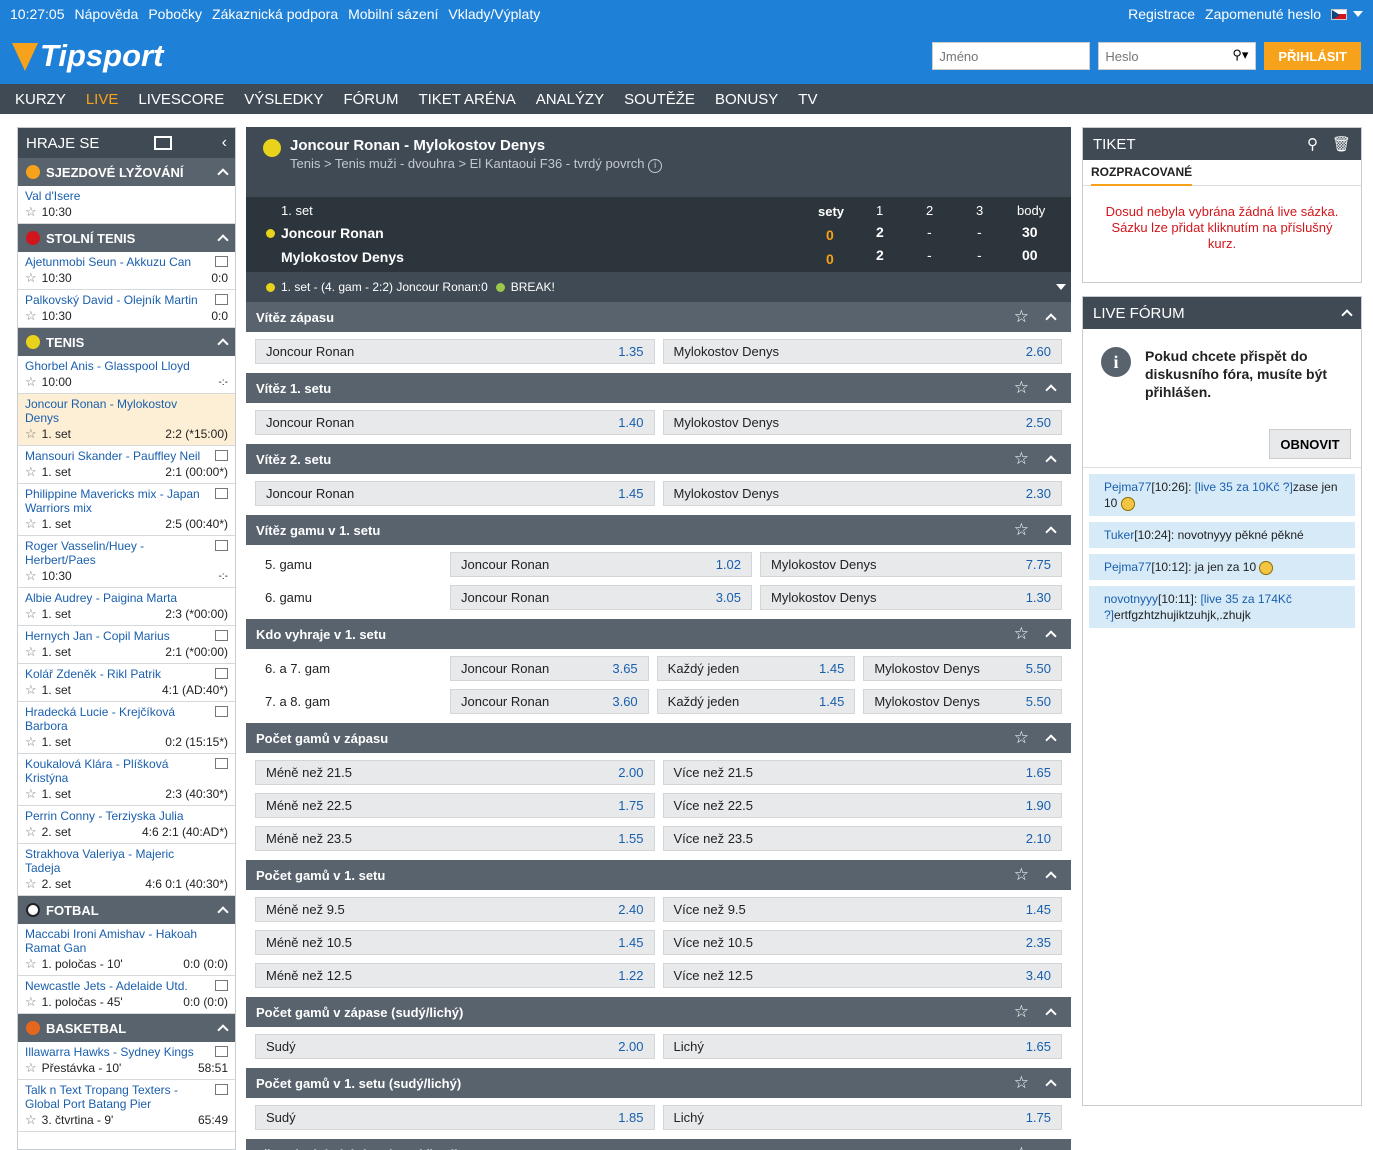 This screenshot has height=1150, width=1373. What do you see at coordinates (102, 99) in the screenshot?
I see `nav-live: LIVE` at bounding box center [102, 99].